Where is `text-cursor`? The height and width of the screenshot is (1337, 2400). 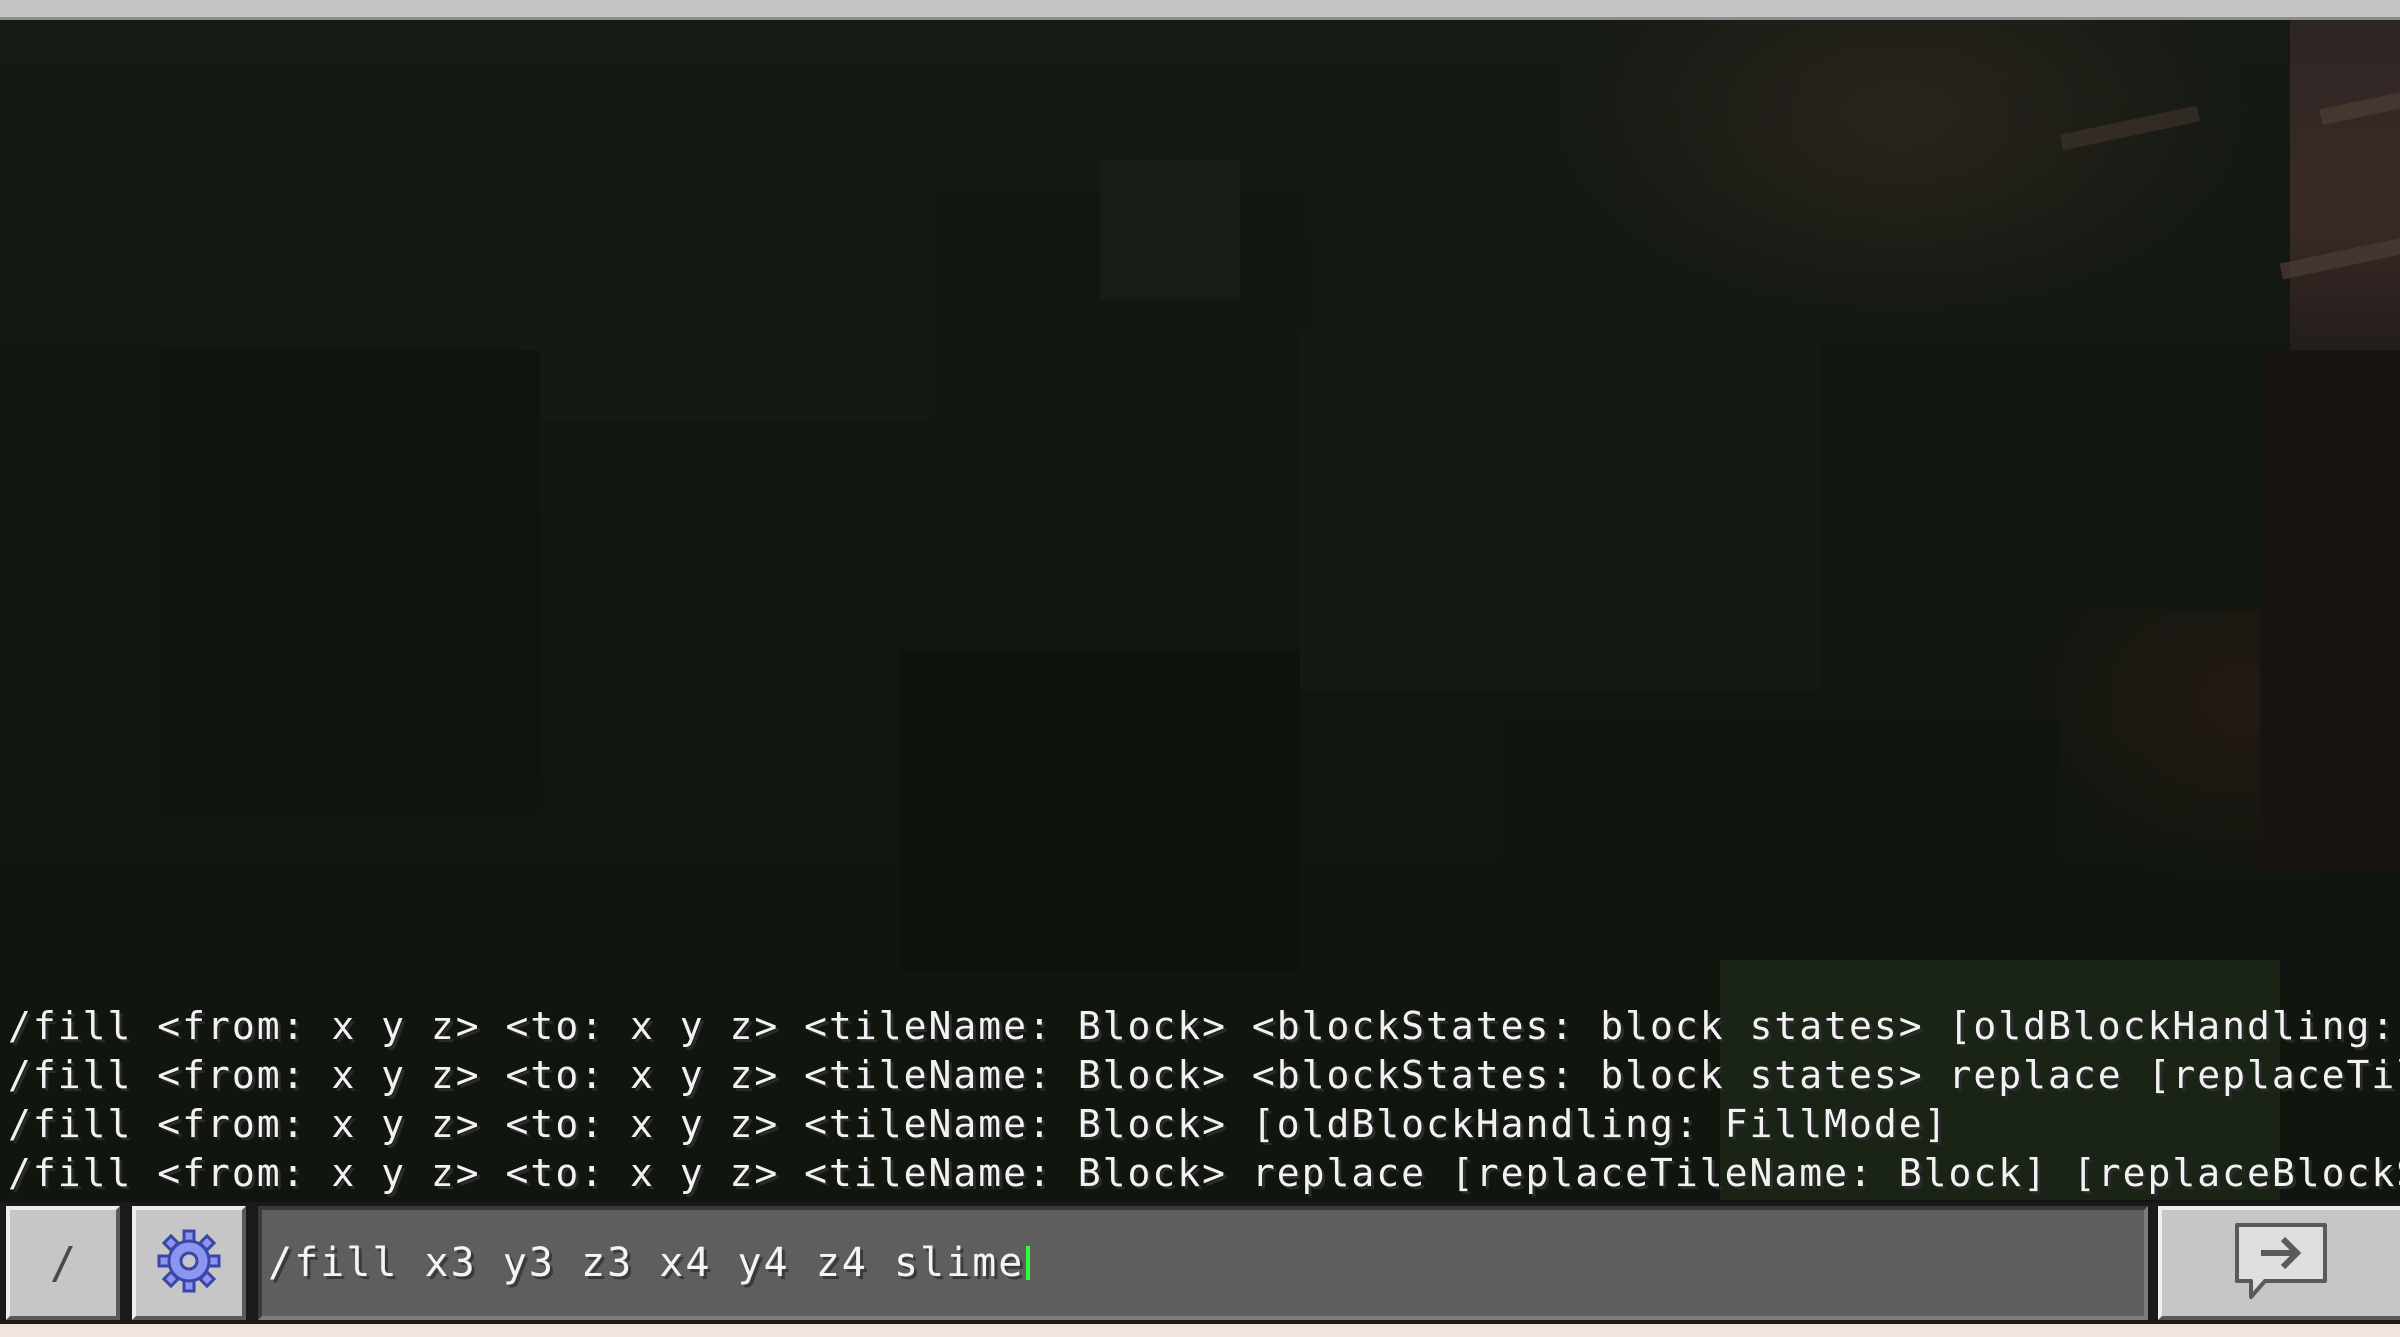 text-cursor is located at coordinates (1028, 1263).